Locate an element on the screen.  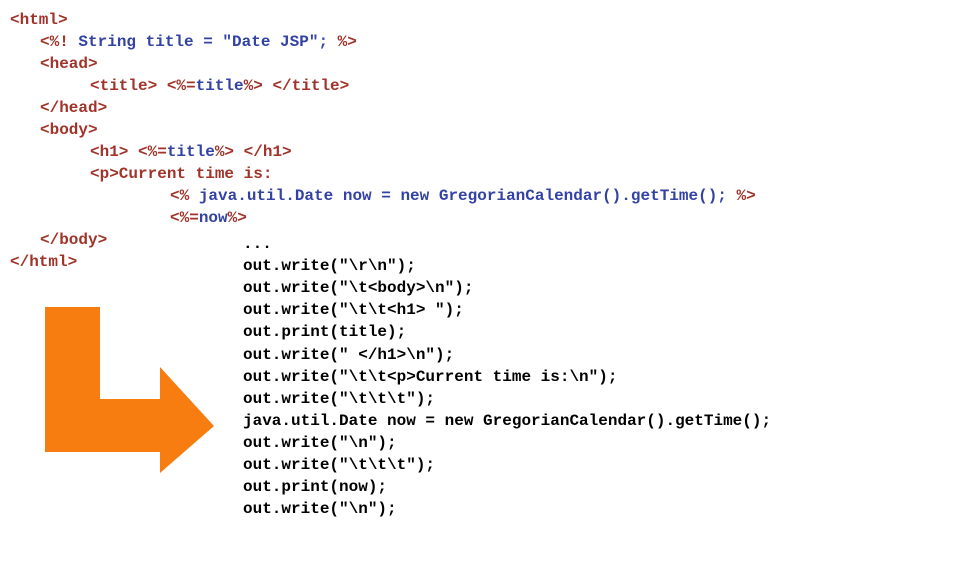
jsp-markup: <html> is located at coordinates (39, 20).